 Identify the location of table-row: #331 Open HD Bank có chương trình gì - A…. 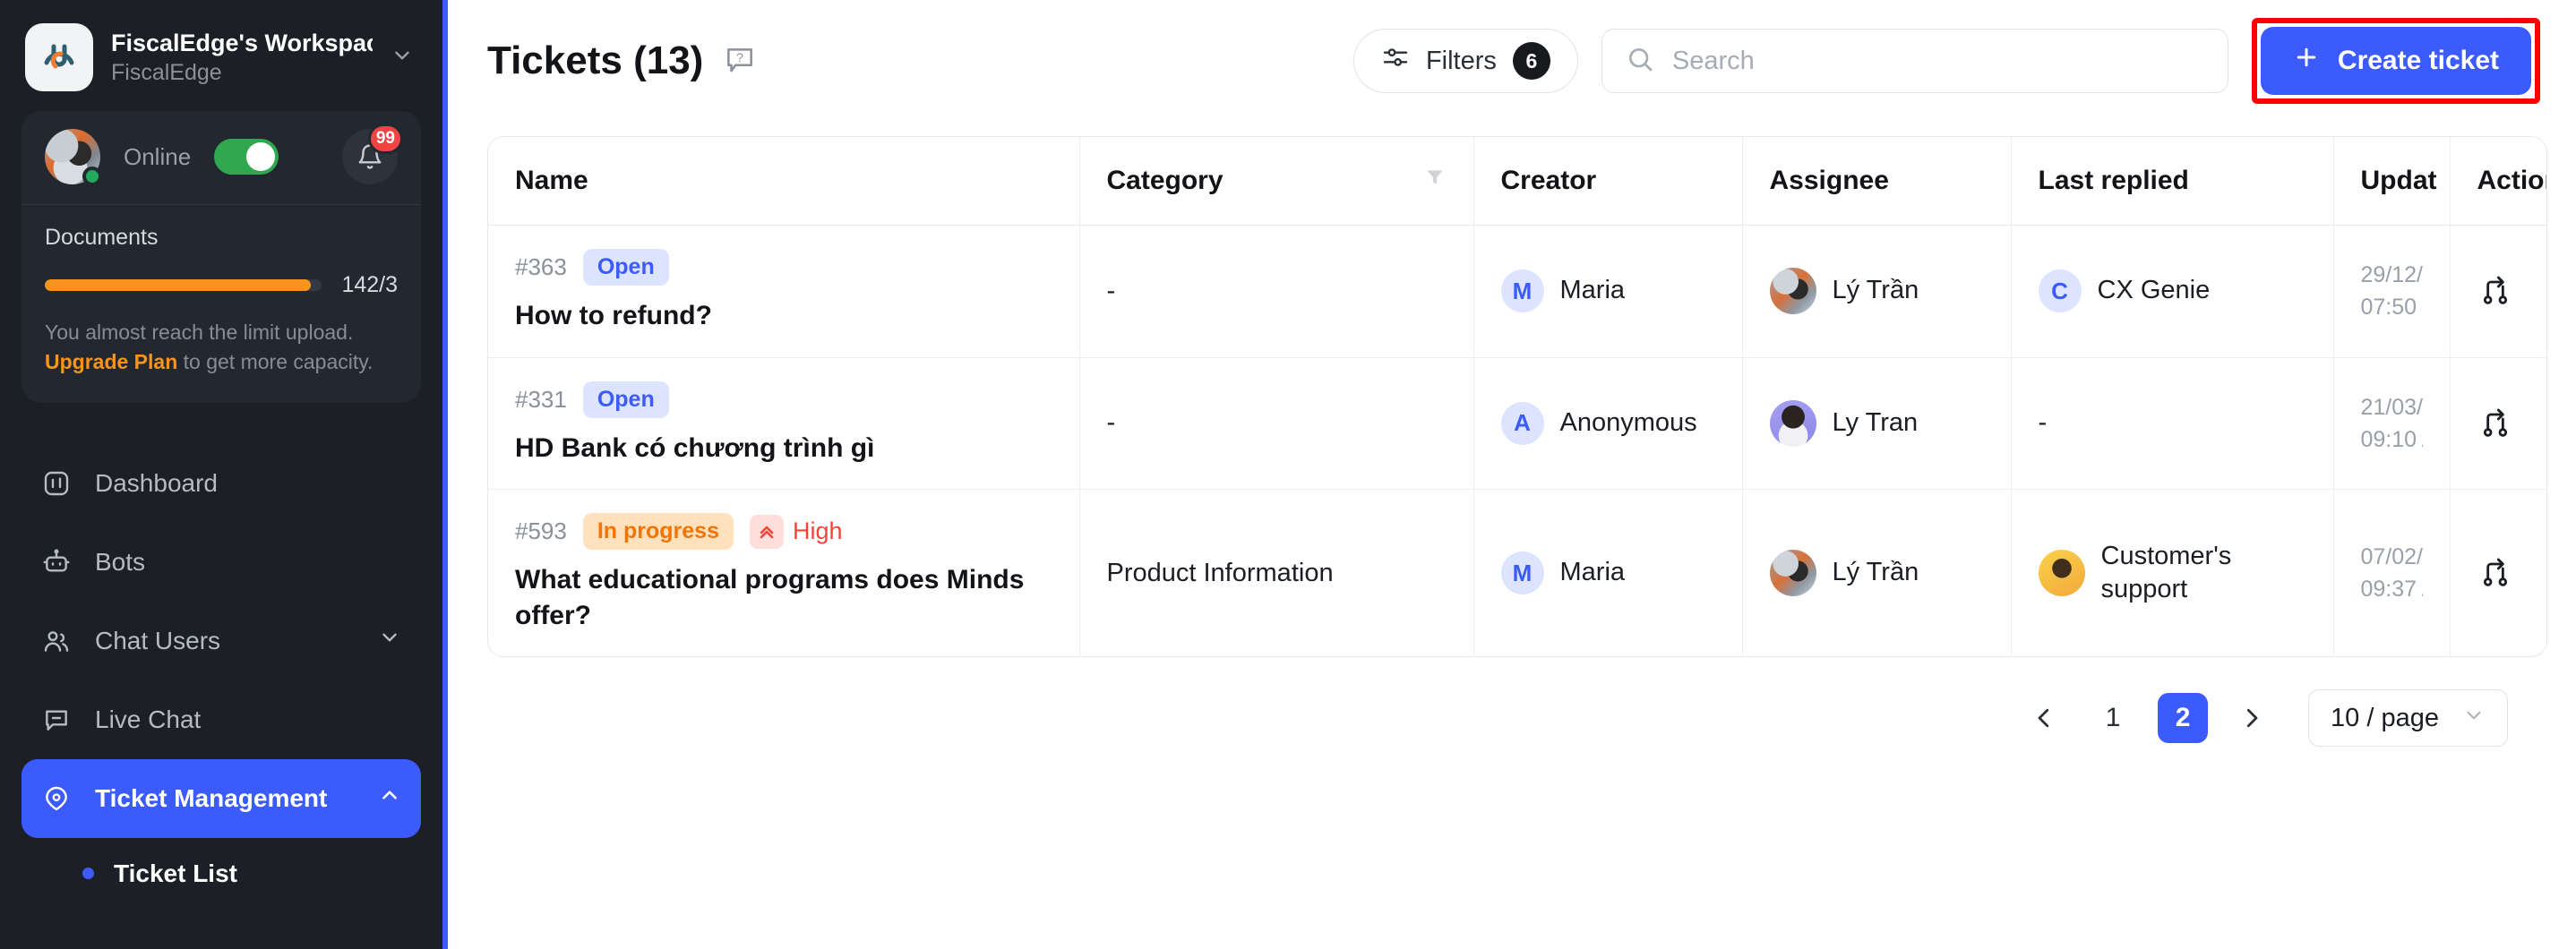
(1517, 424).